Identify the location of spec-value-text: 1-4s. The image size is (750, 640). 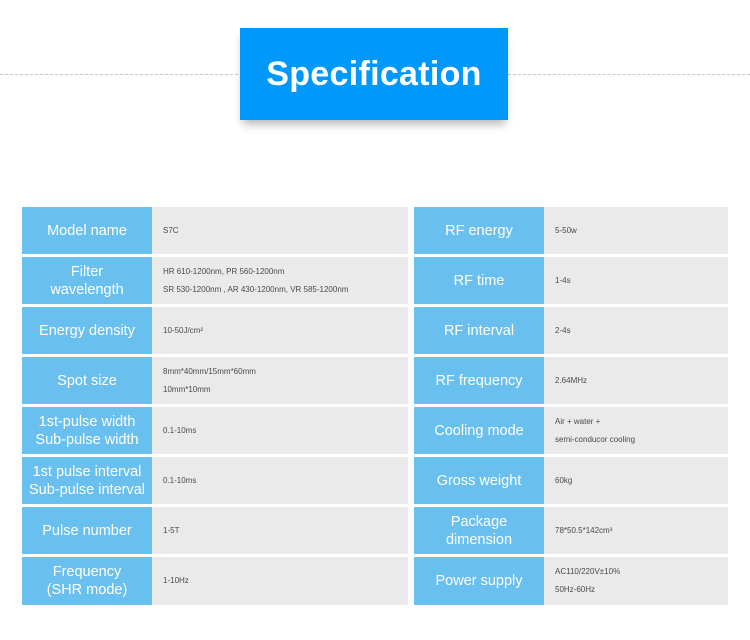
(563, 280).